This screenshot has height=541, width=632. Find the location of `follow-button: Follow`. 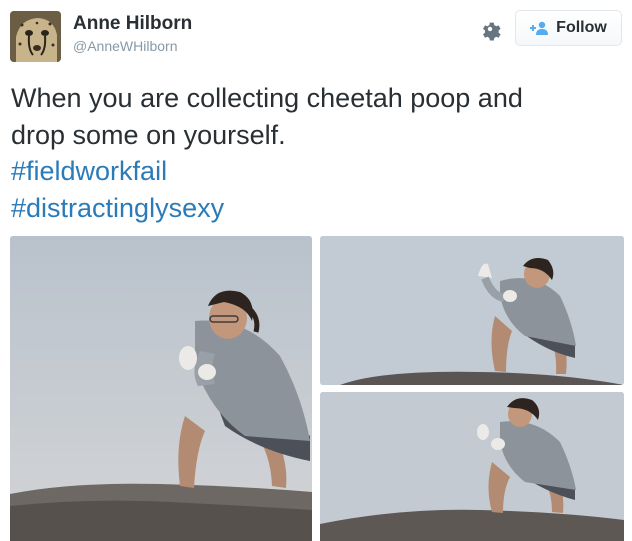

follow-button: Follow is located at coordinates (568, 28).